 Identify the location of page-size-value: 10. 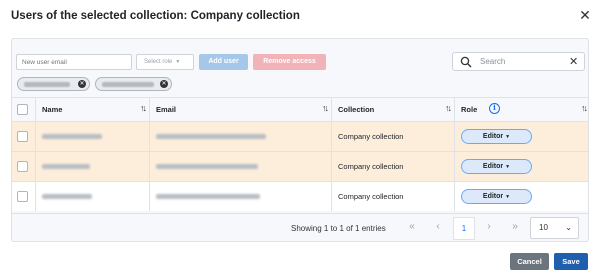
(543, 227).